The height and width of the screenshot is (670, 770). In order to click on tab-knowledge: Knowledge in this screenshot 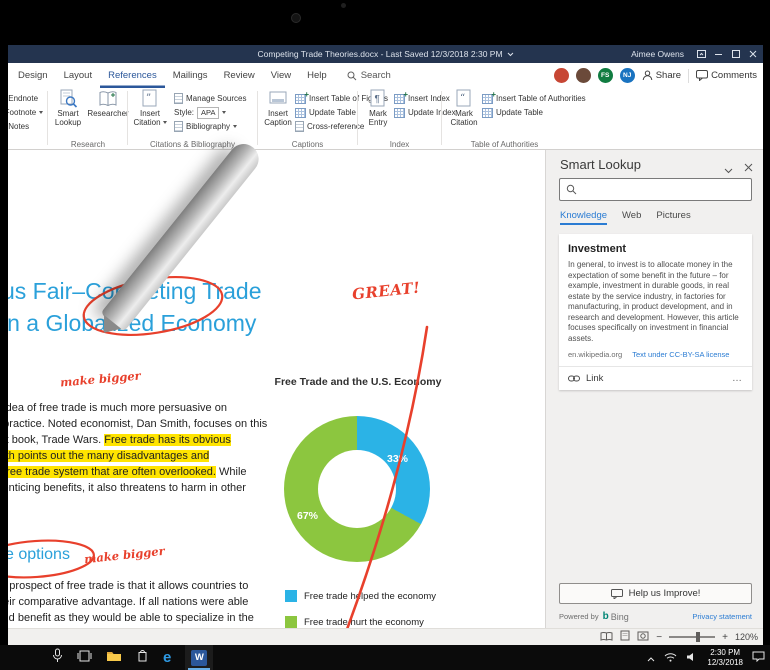, I will do `click(584, 217)`.